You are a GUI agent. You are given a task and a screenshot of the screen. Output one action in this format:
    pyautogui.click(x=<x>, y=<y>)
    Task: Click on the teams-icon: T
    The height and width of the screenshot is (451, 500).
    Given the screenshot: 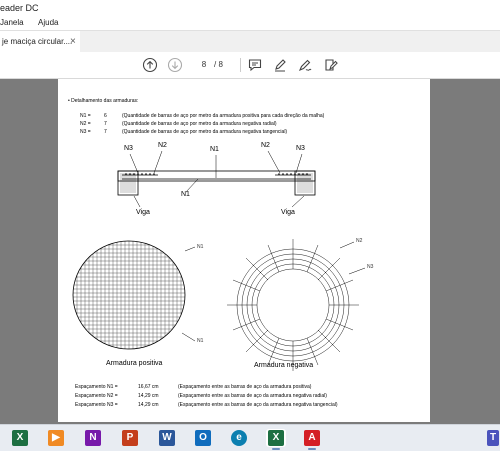 What is the action you would take?
    pyautogui.click(x=493, y=438)
    